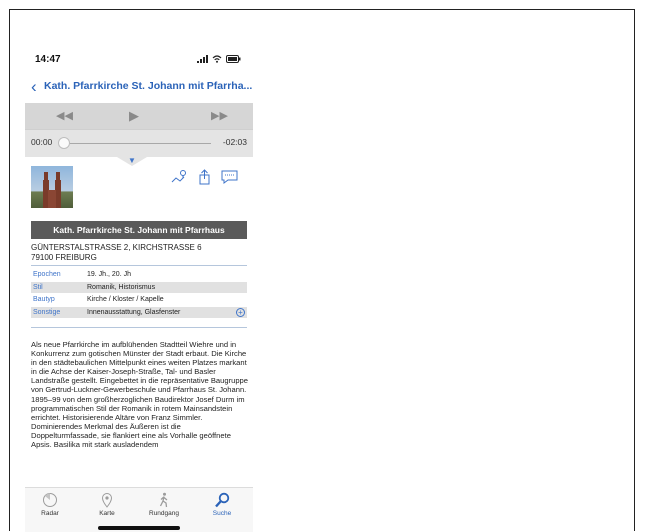 The width and height of the screenshot is (645, 532). Describe the element at coordinates (109, 274) in the screenshot. I see `attribute-value: 19. Jh., 20. Jh` at that location.